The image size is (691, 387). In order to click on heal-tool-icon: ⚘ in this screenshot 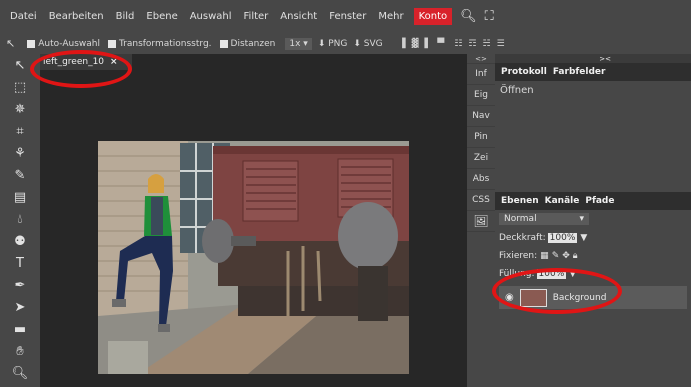, I will do `click(20, 153)`.